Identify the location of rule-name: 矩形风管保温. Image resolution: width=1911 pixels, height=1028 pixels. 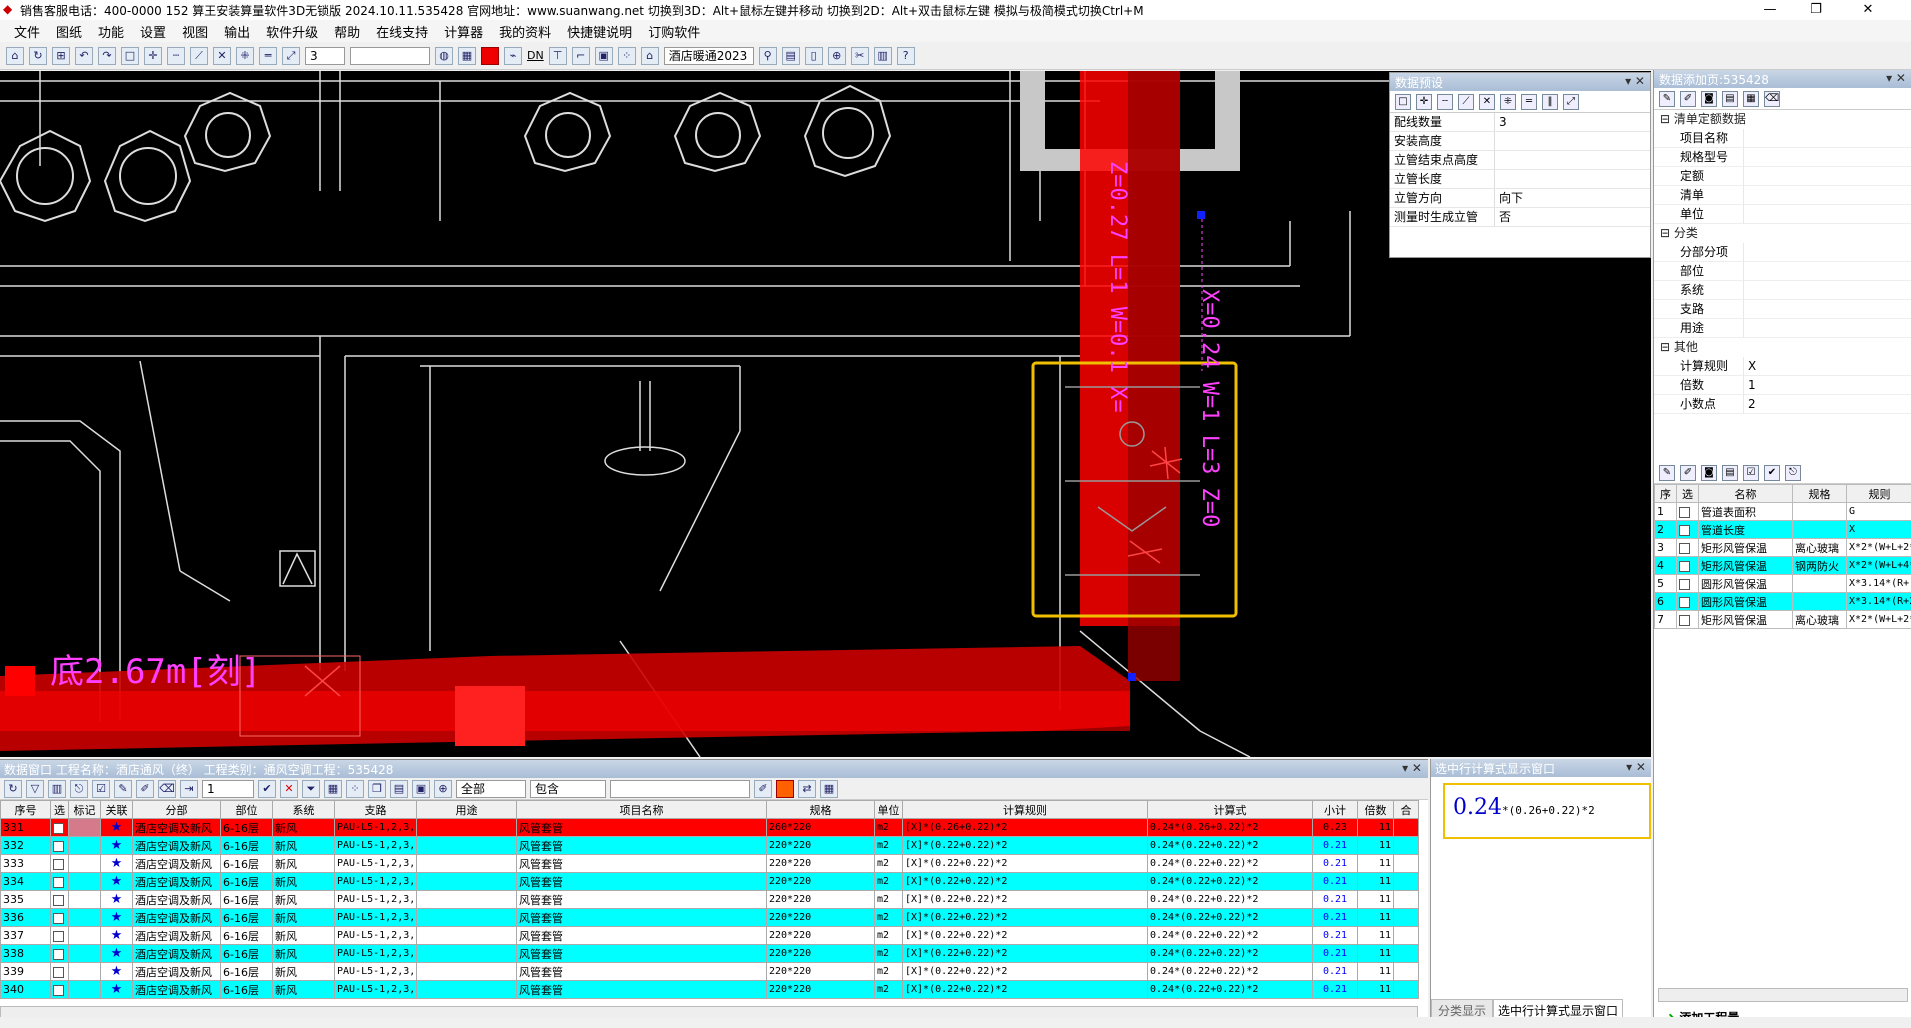
(1746, 620).